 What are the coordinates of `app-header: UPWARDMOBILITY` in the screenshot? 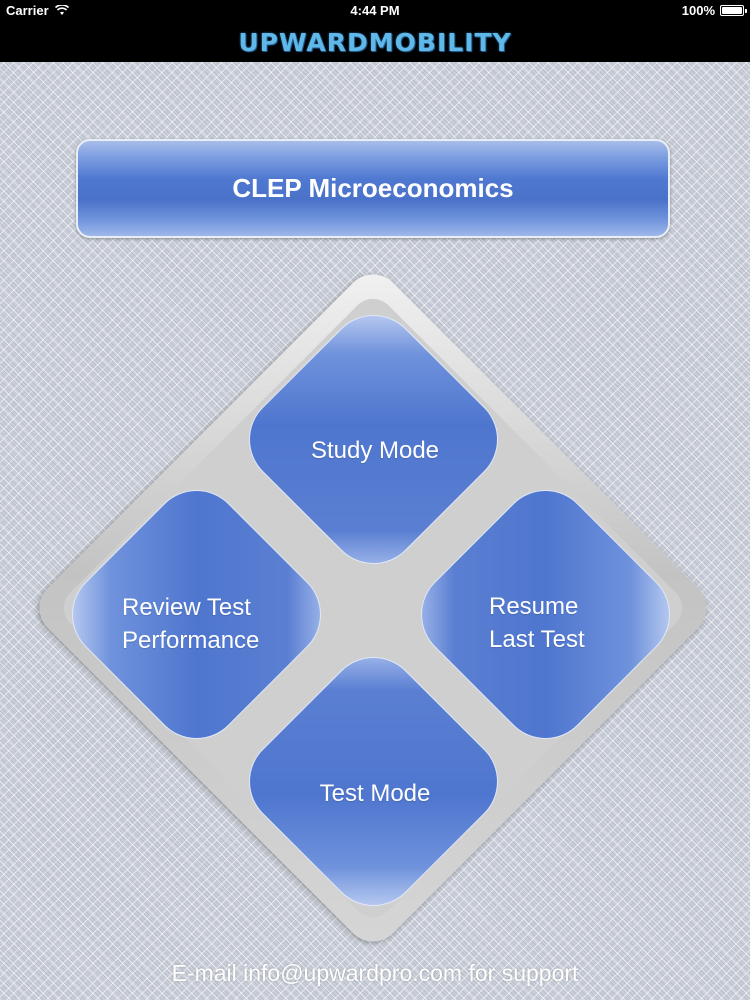 It's located at (375, 42).